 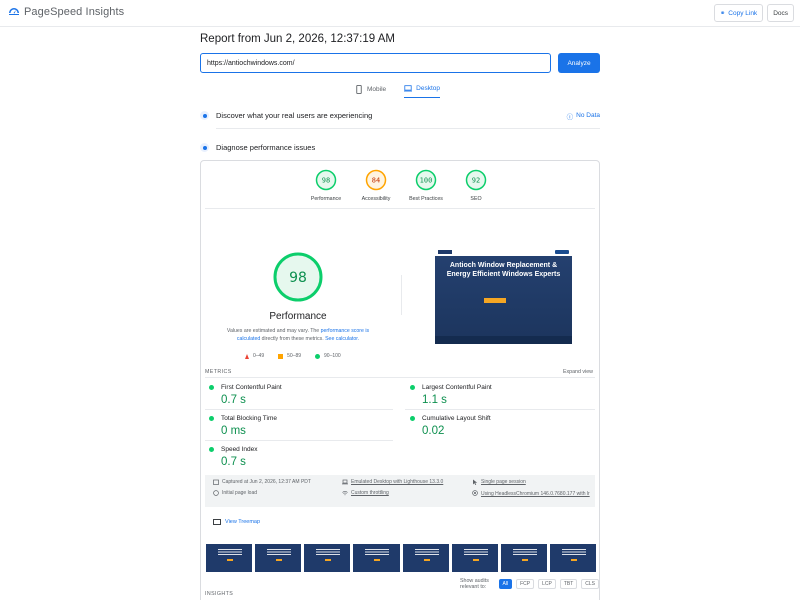 I want to click on analyze-button: Analyze, so click(x=579, y=63).